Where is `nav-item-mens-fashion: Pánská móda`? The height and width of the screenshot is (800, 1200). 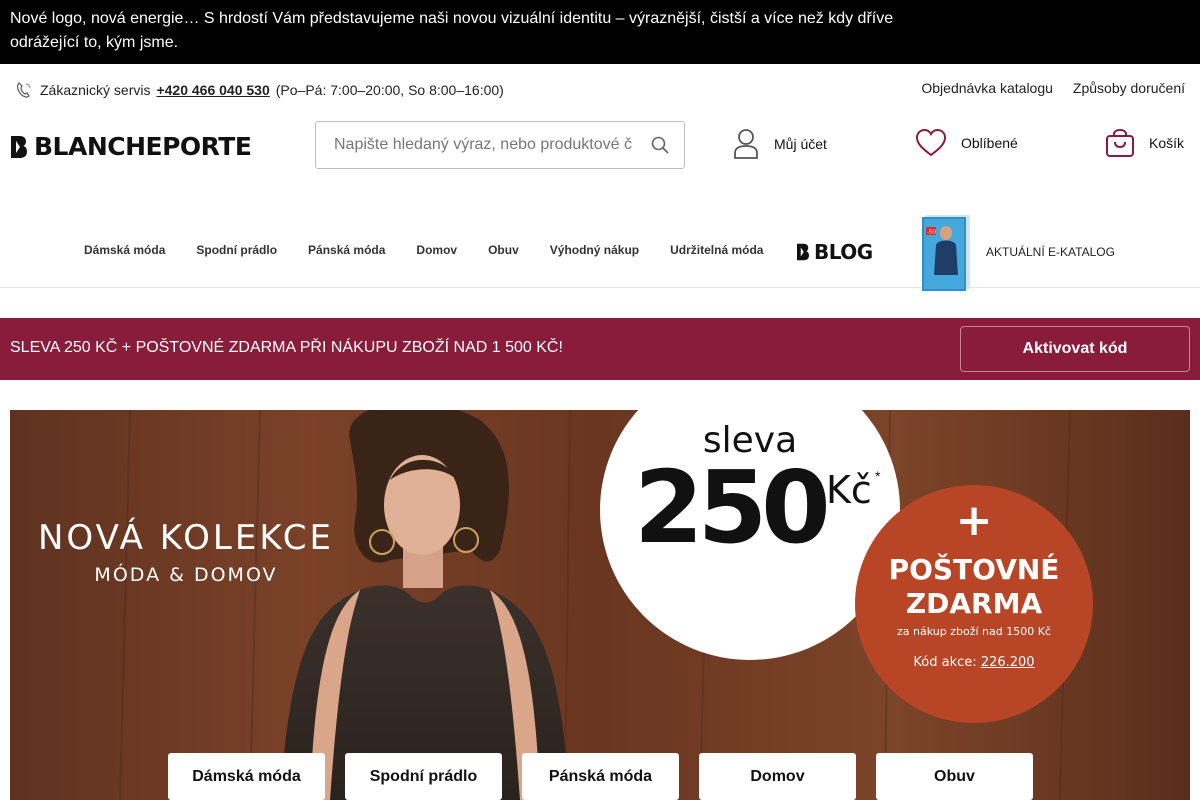 nav-item-mens-fashion: Pánská móda is located at coordinates (346, 250).